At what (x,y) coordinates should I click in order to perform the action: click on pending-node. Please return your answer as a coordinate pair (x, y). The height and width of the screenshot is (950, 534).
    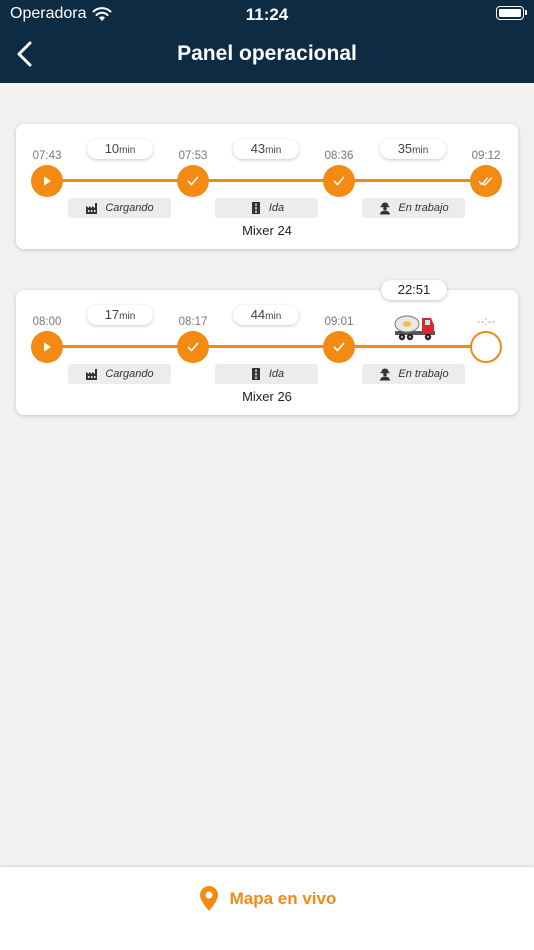
    Looking at the image, I should click on (486, 347).